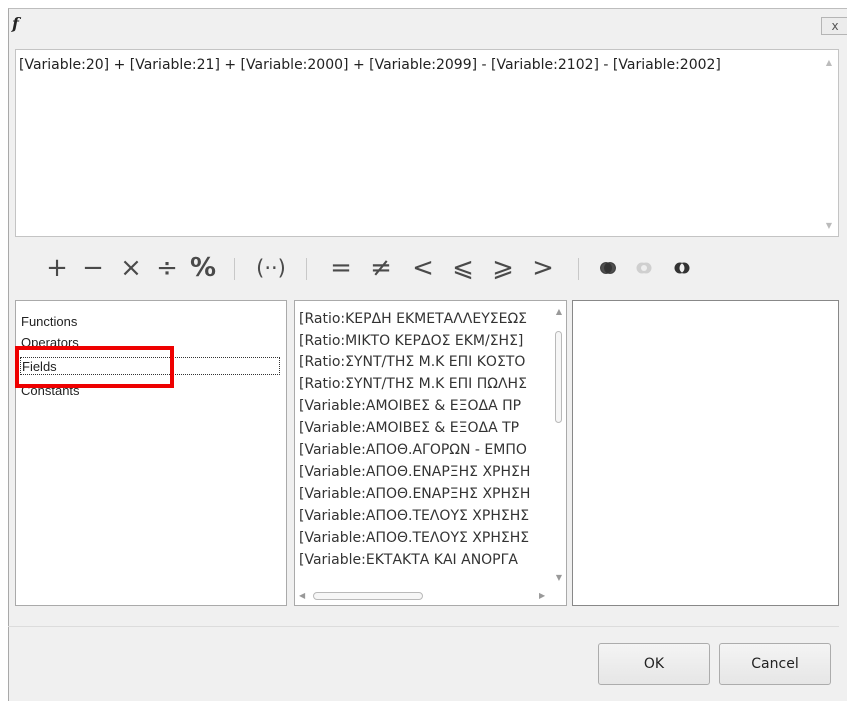 The image size is (847, 701). I want to click on and-icon, so click(608, 268).